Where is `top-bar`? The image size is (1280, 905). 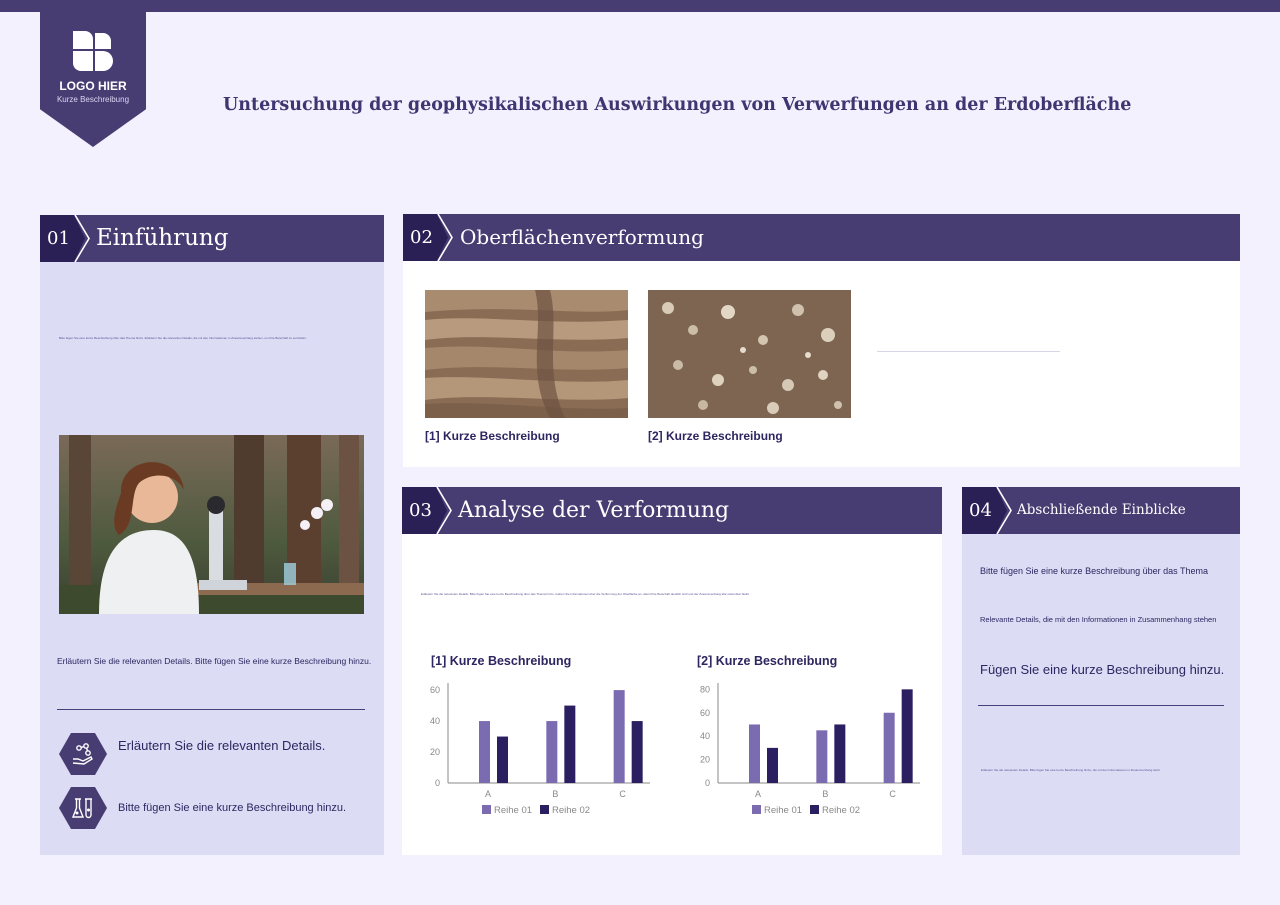
top-bar is located at coordinates (640, 6).